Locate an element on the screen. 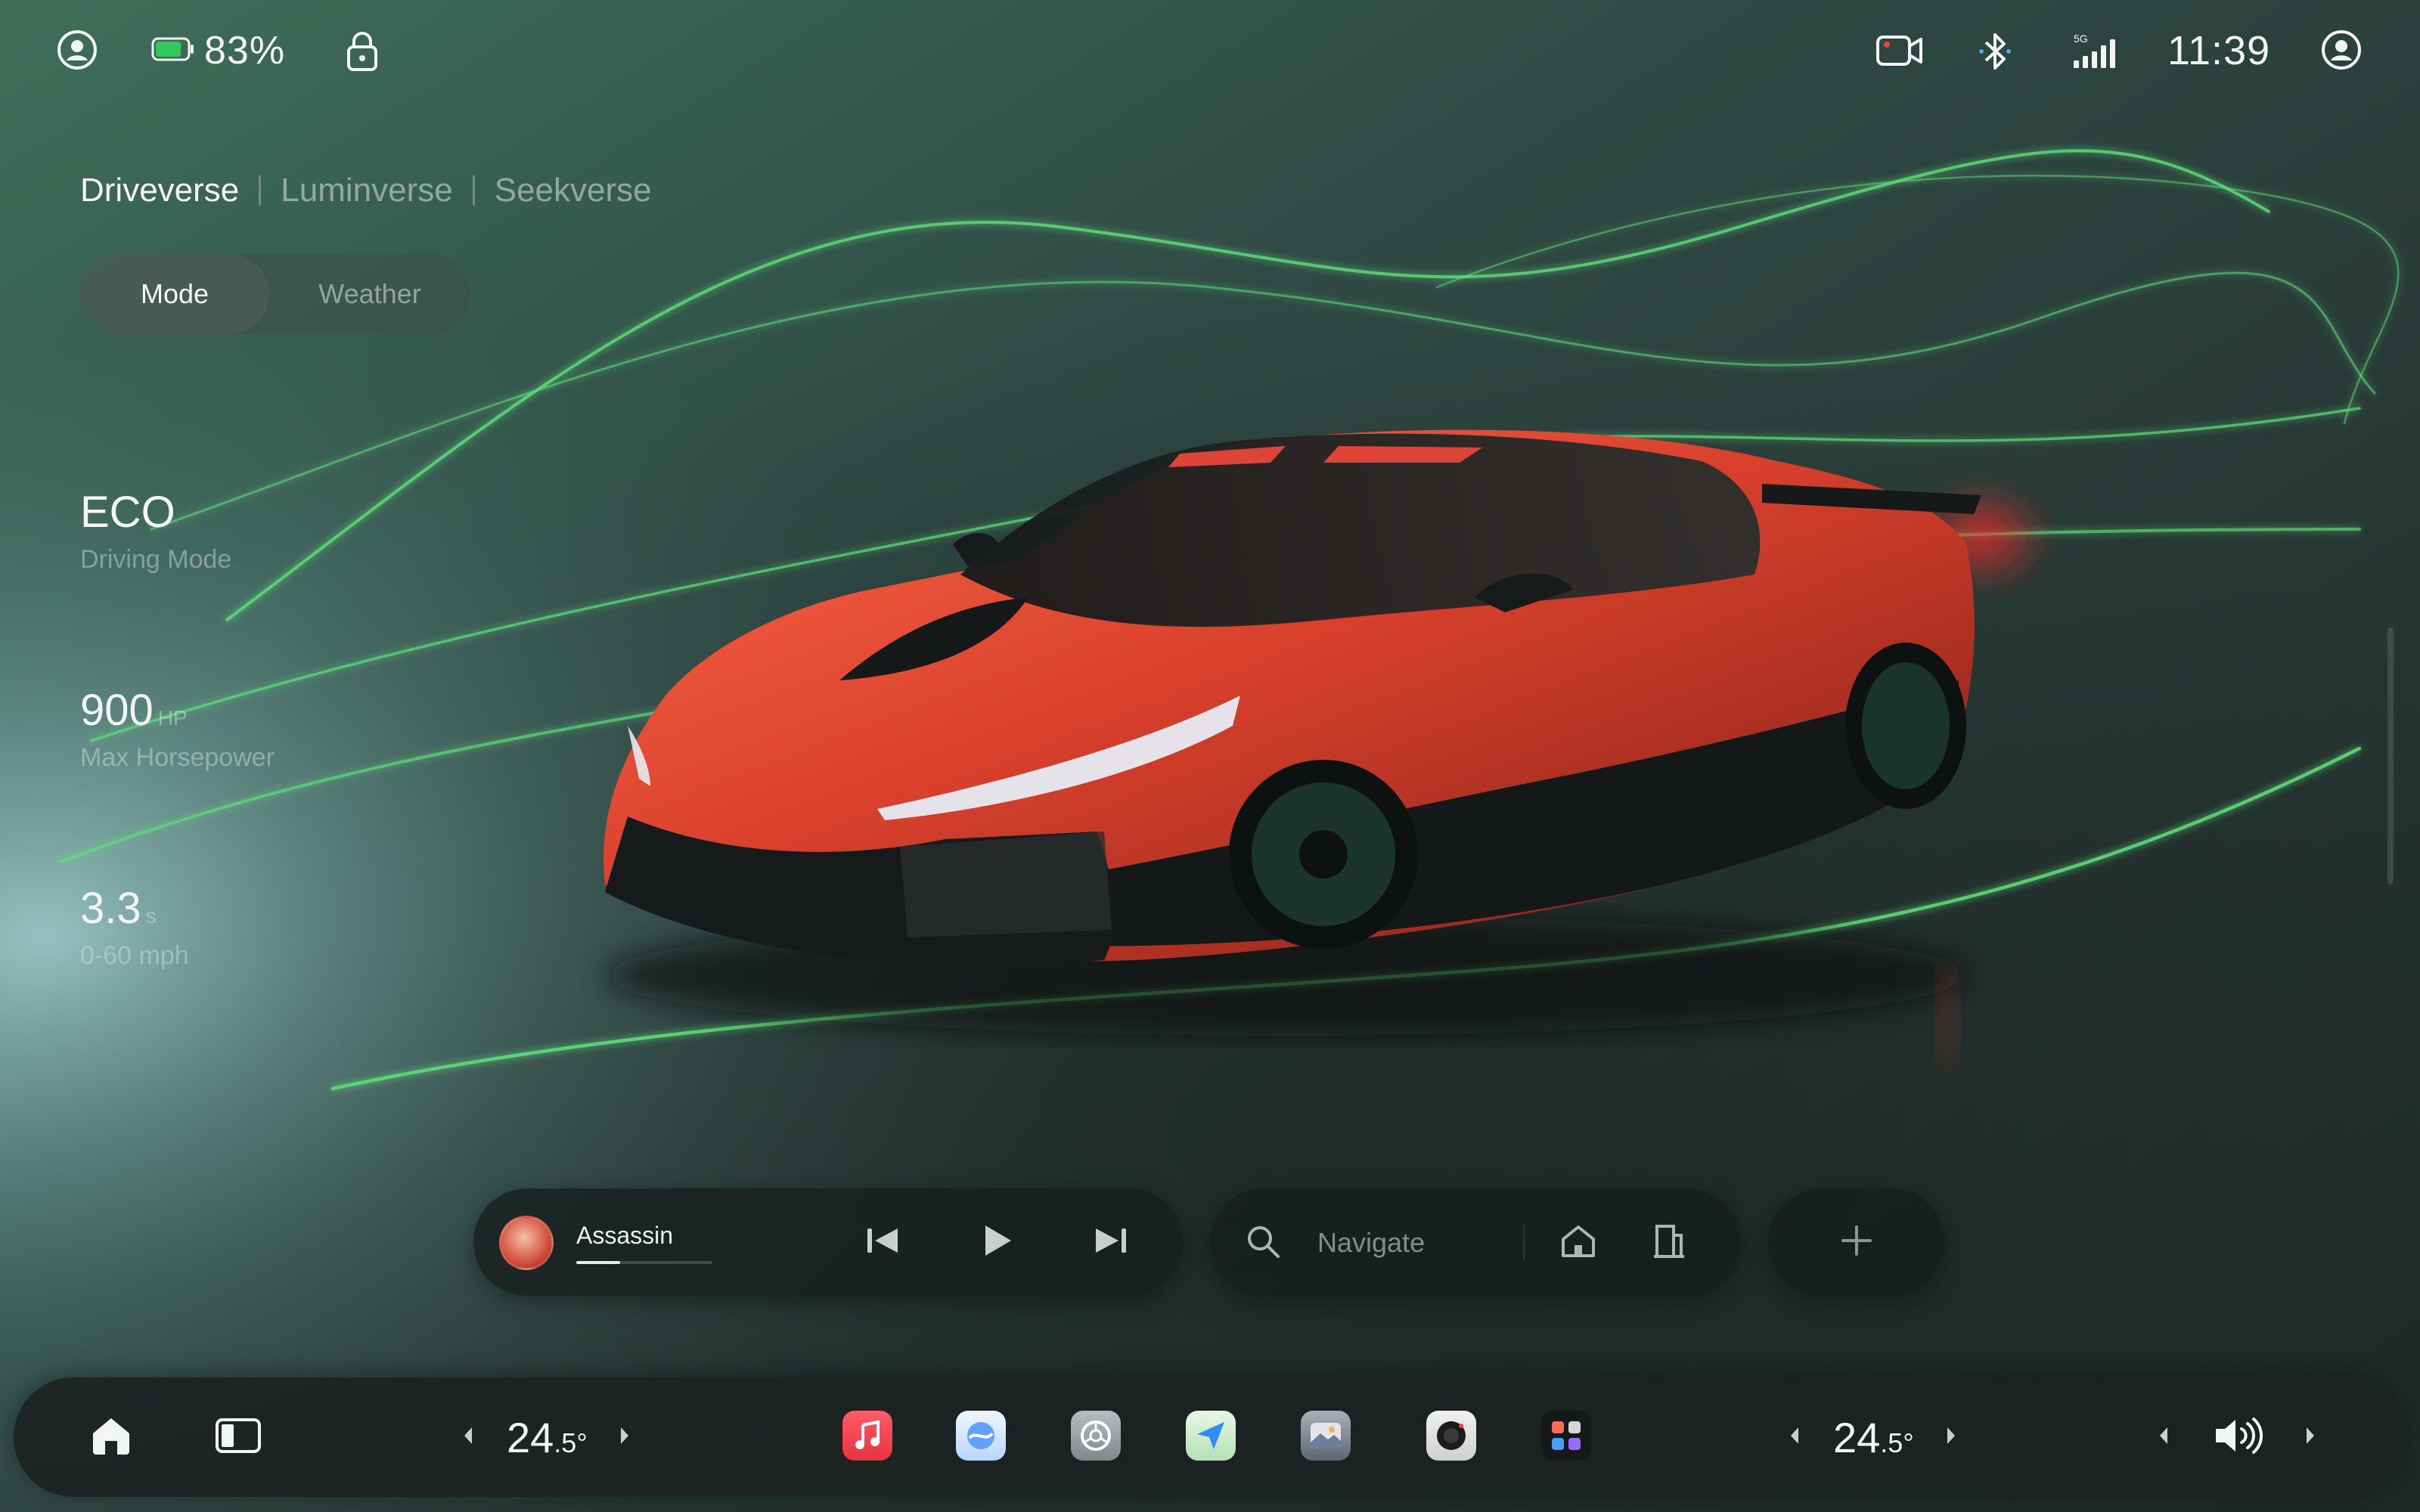  navigate-input is located at coordinates (1408, 1243).